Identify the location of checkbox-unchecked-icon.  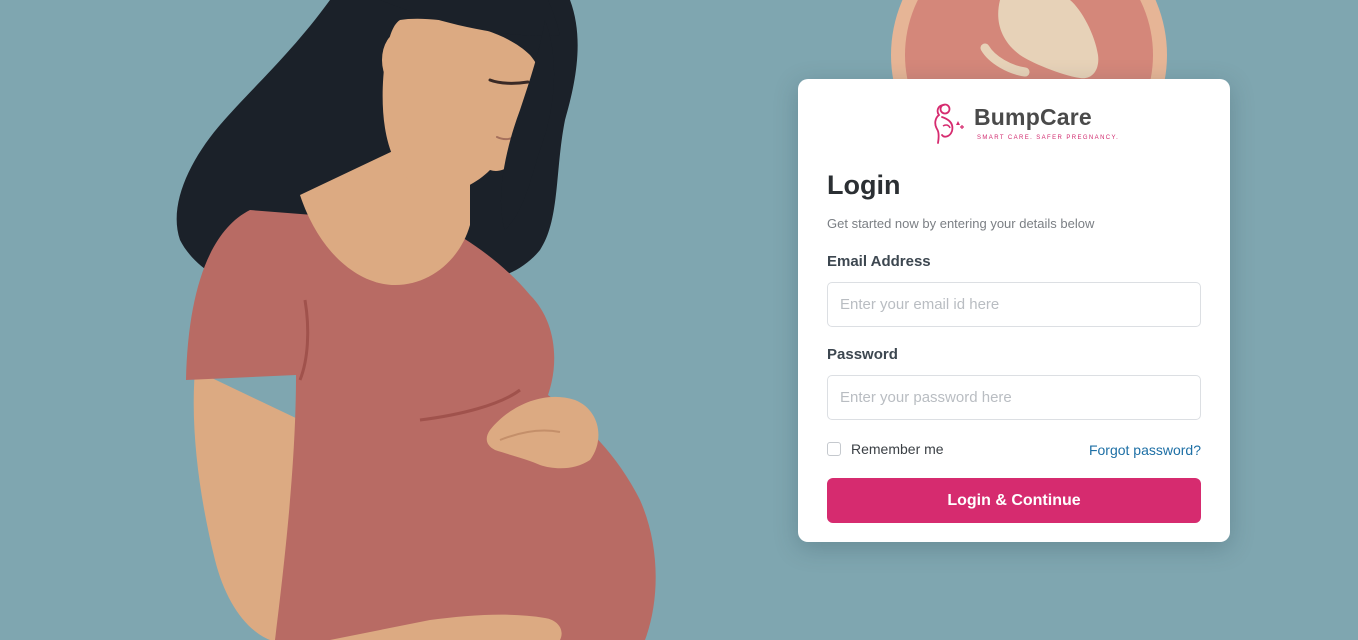
(834, 449).